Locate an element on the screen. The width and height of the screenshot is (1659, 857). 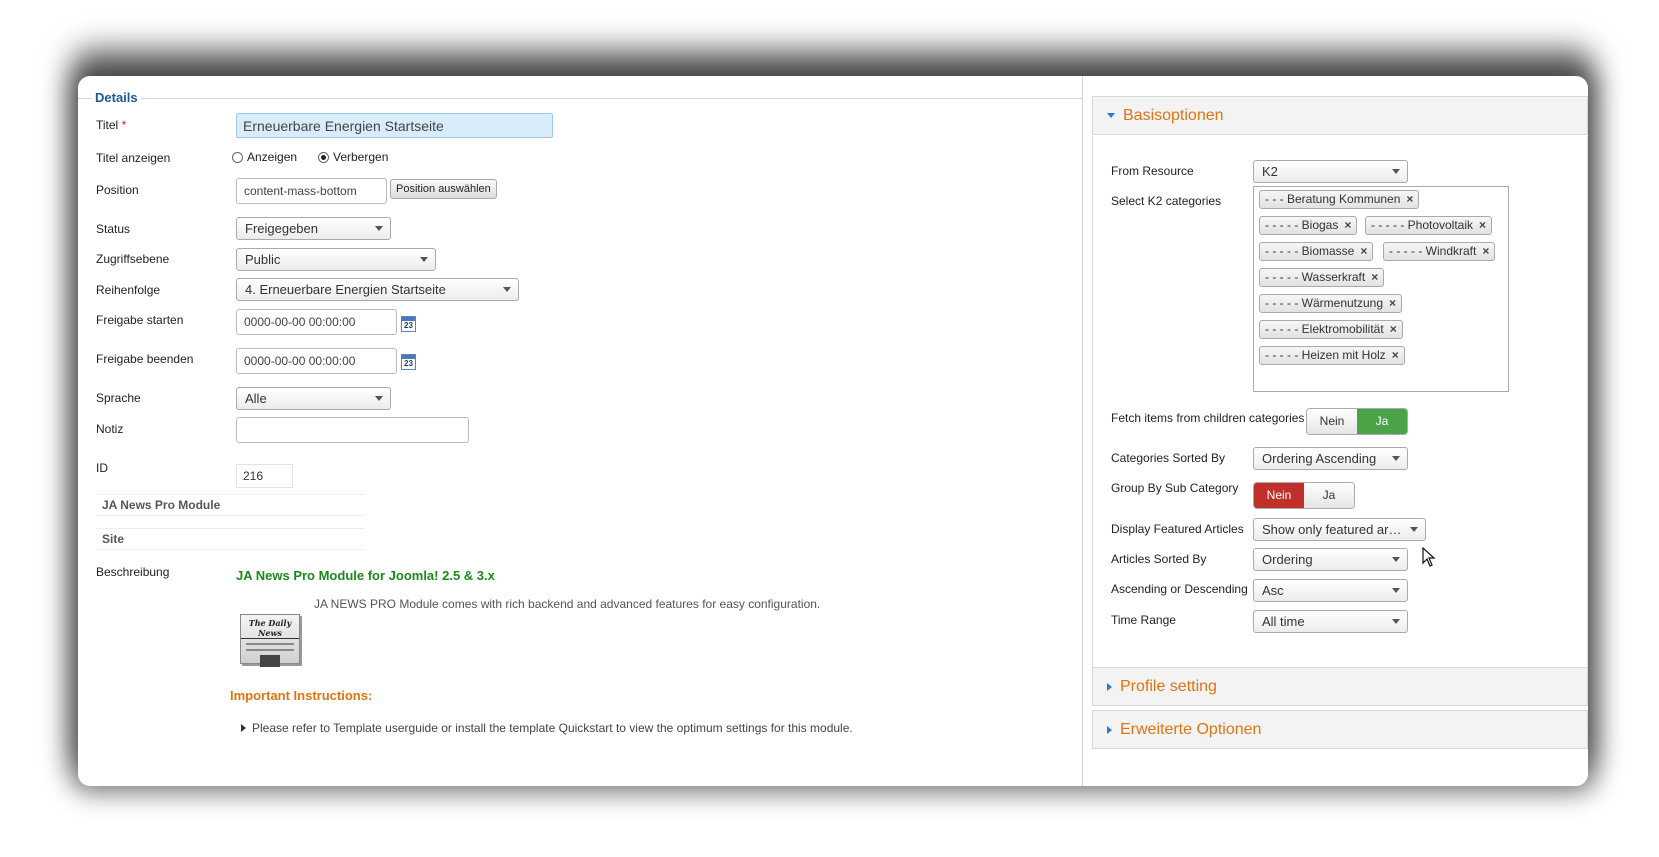
radio-selected-icon is located at coordinates (323, 157).